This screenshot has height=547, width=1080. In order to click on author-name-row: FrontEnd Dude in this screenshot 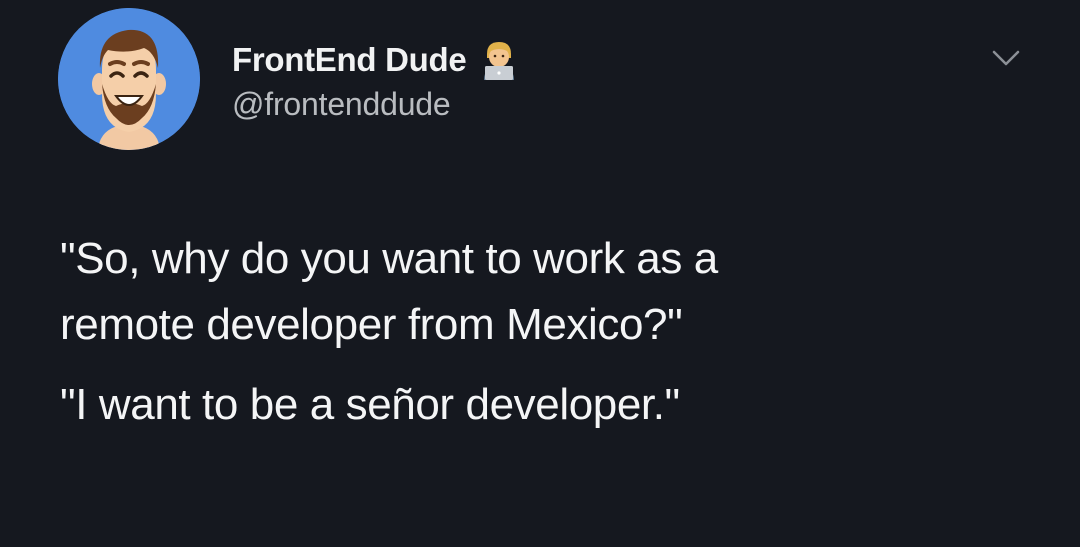, I will do `click(375, 60)`.